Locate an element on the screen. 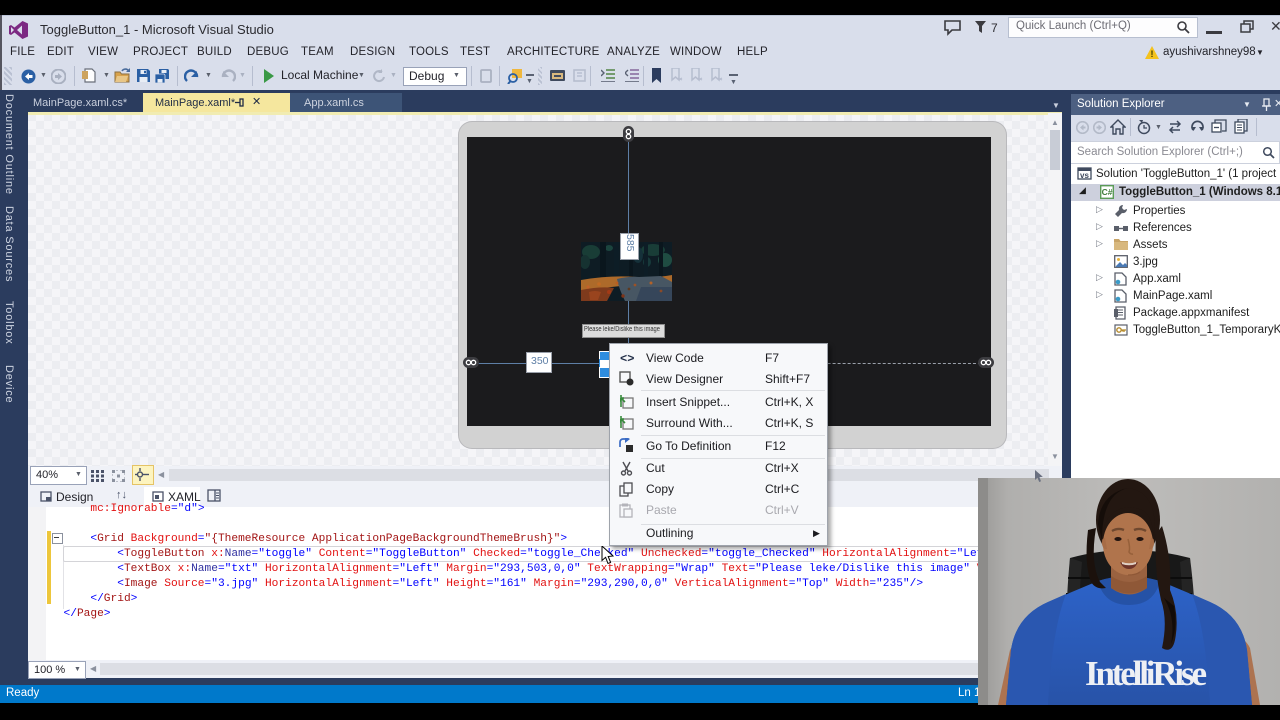 The image size is (1280, 720). svg-text: C# is located at coordinates (1107, 192).